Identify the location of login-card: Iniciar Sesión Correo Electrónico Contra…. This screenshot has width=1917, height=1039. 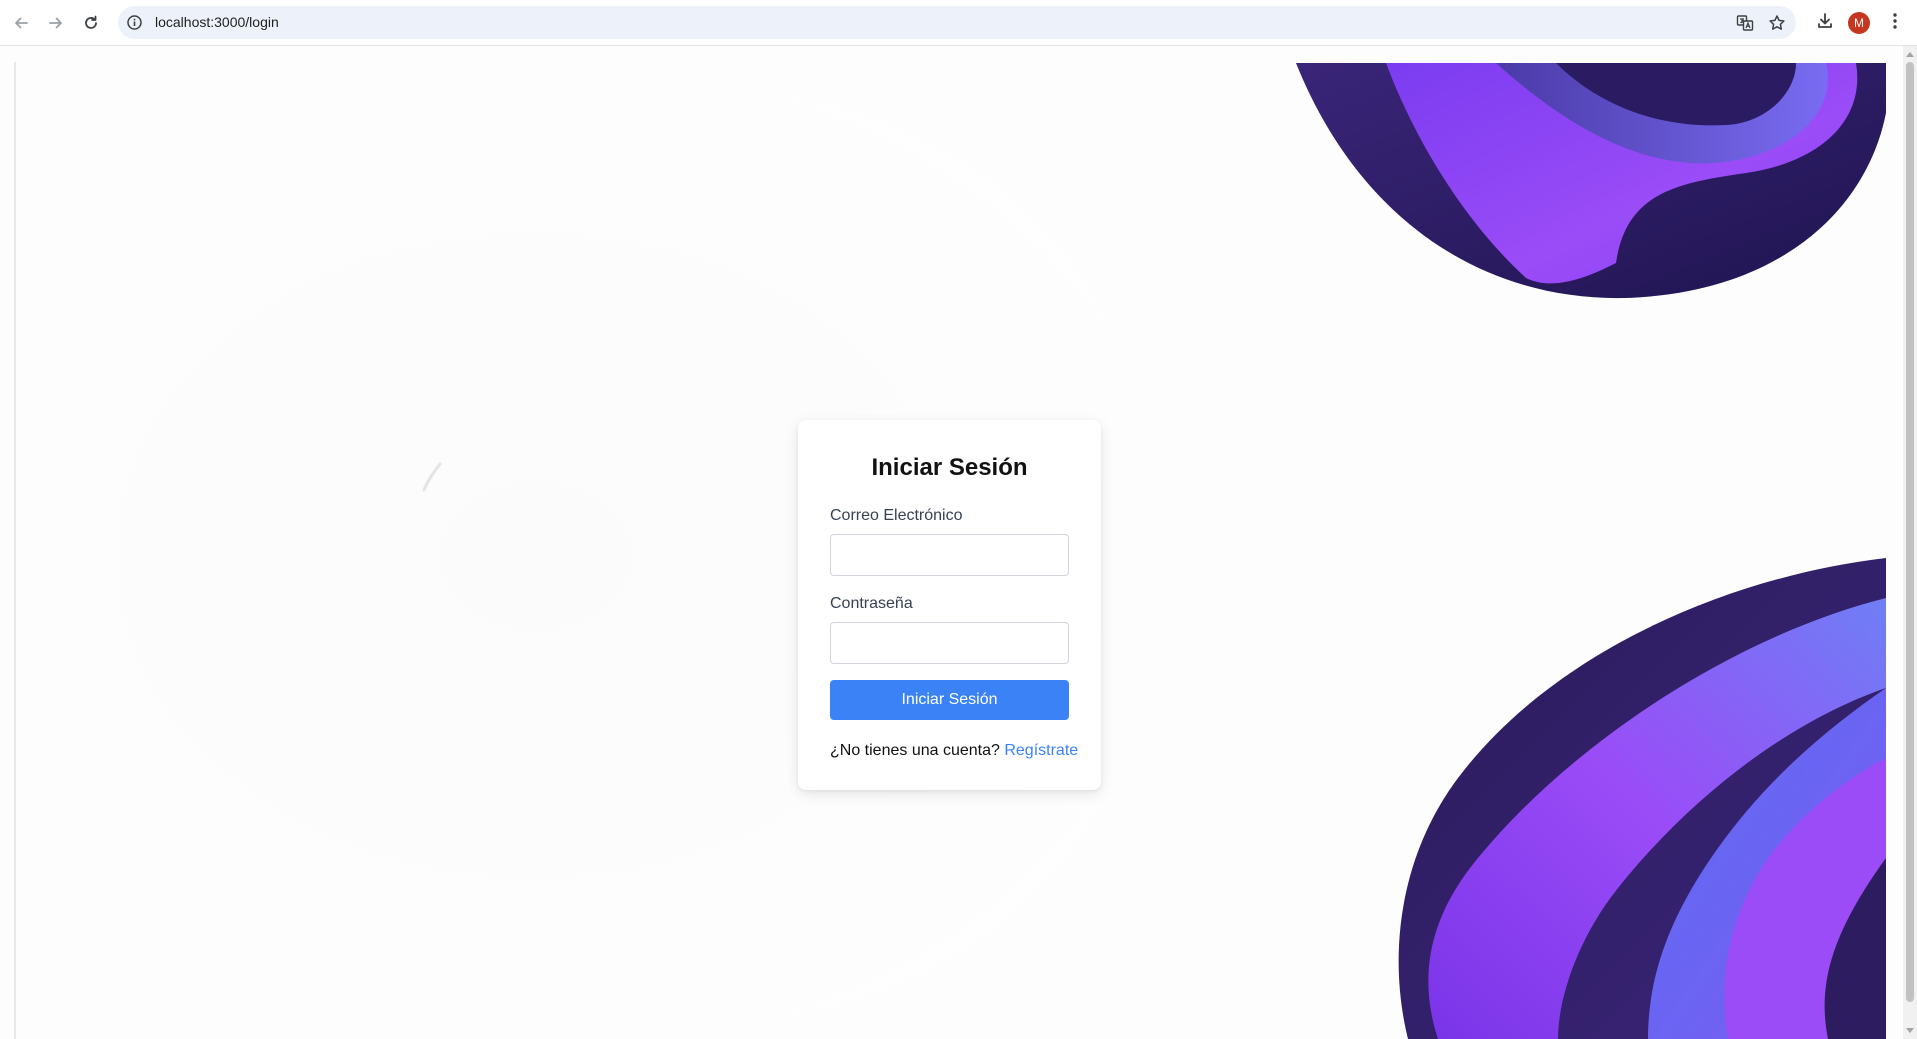
(949, 605).